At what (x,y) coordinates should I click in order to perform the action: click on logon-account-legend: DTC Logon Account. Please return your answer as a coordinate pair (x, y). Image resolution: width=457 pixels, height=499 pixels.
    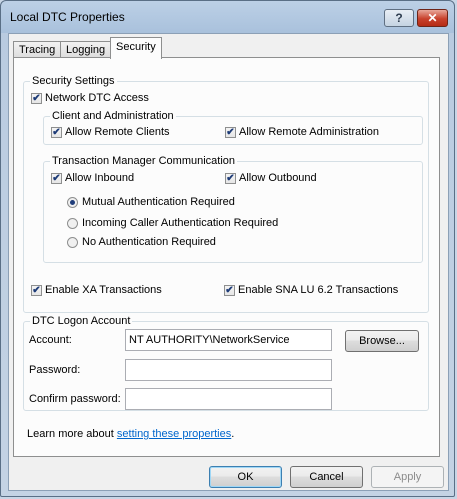
    Looking at the image, I should click on (81, 321).